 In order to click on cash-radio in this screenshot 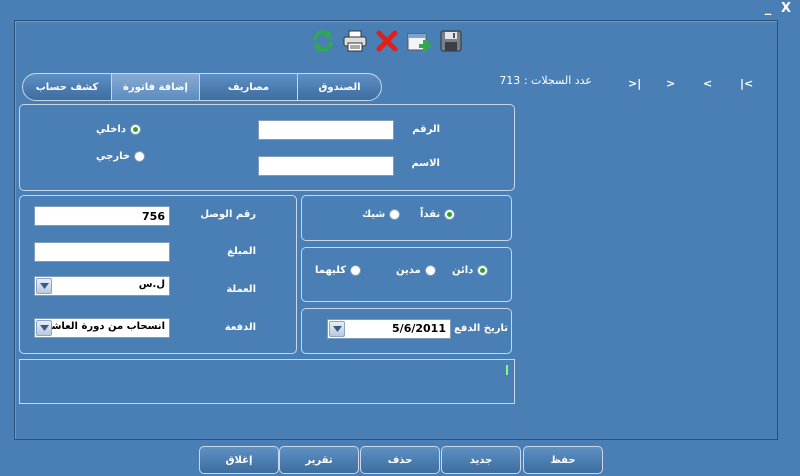, I will do `click(450, 214)`.